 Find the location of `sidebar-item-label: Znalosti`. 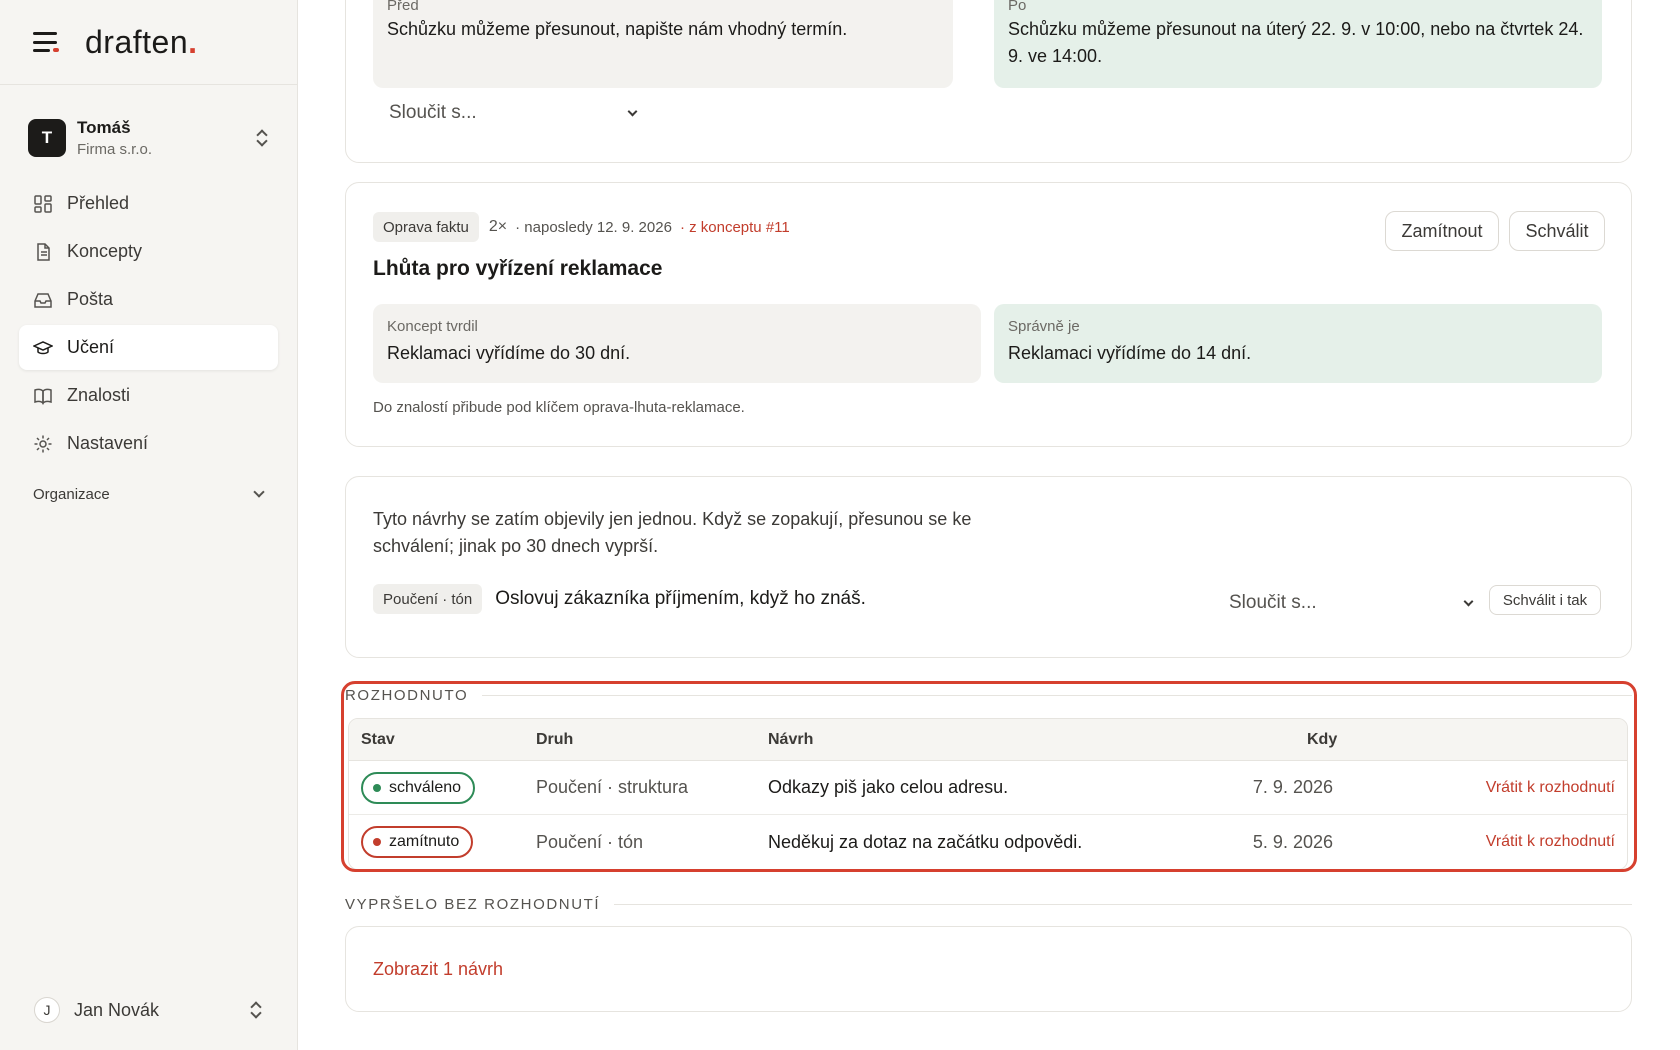

sidebar-item-label: Znalosti is located at coordinates (99, 395).